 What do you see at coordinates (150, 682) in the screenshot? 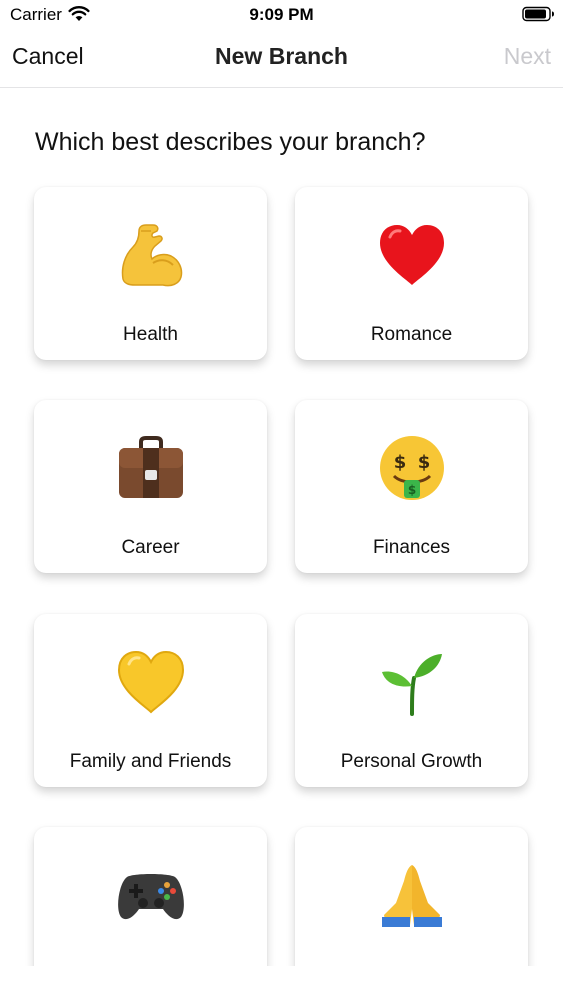
I see `yellow-heart-icon` at bounding box center [150, 682].